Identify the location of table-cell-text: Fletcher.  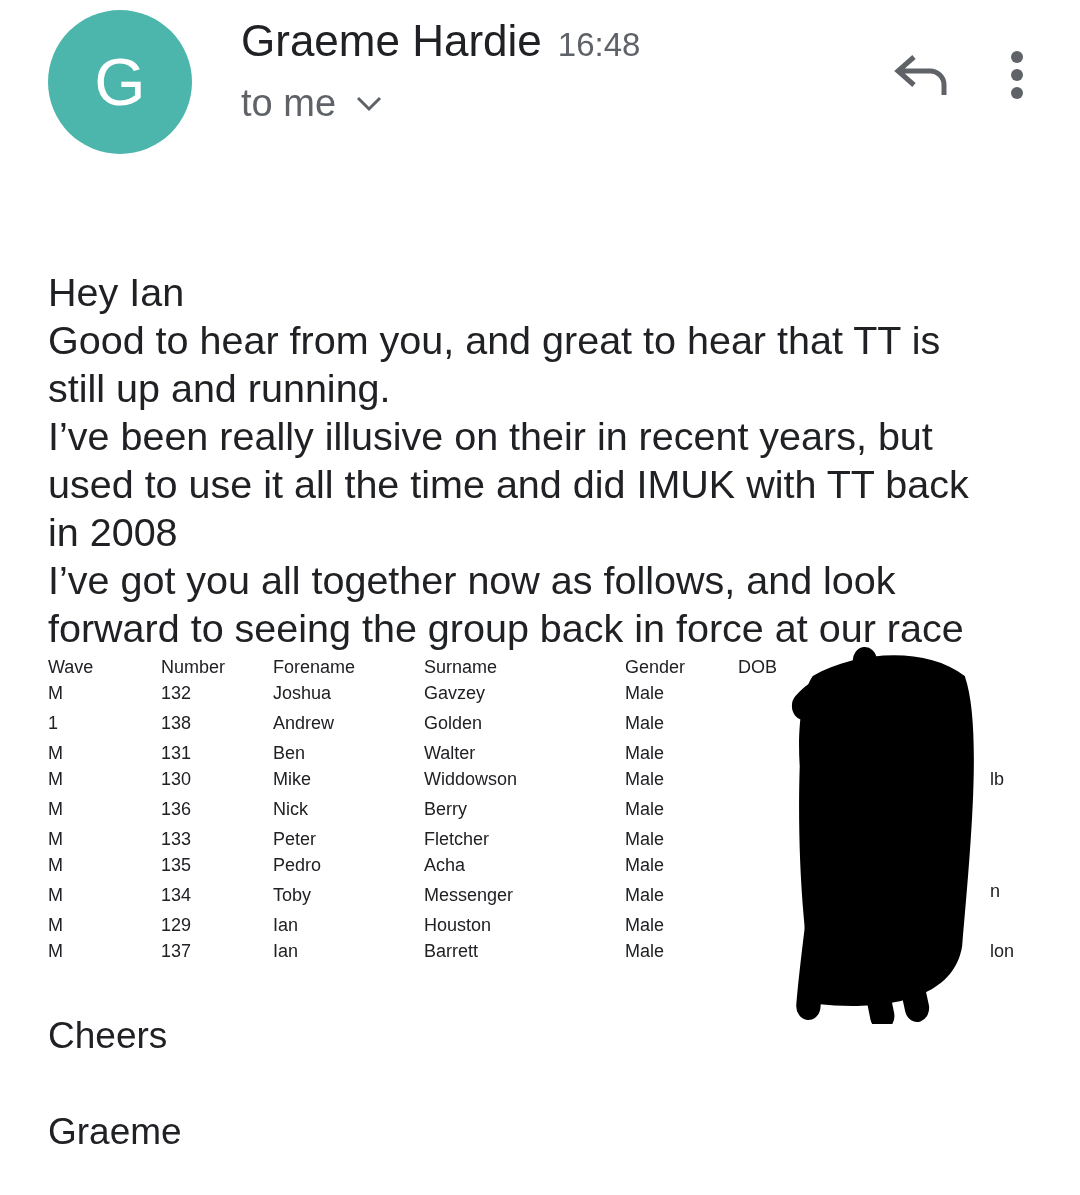
(457, 839).